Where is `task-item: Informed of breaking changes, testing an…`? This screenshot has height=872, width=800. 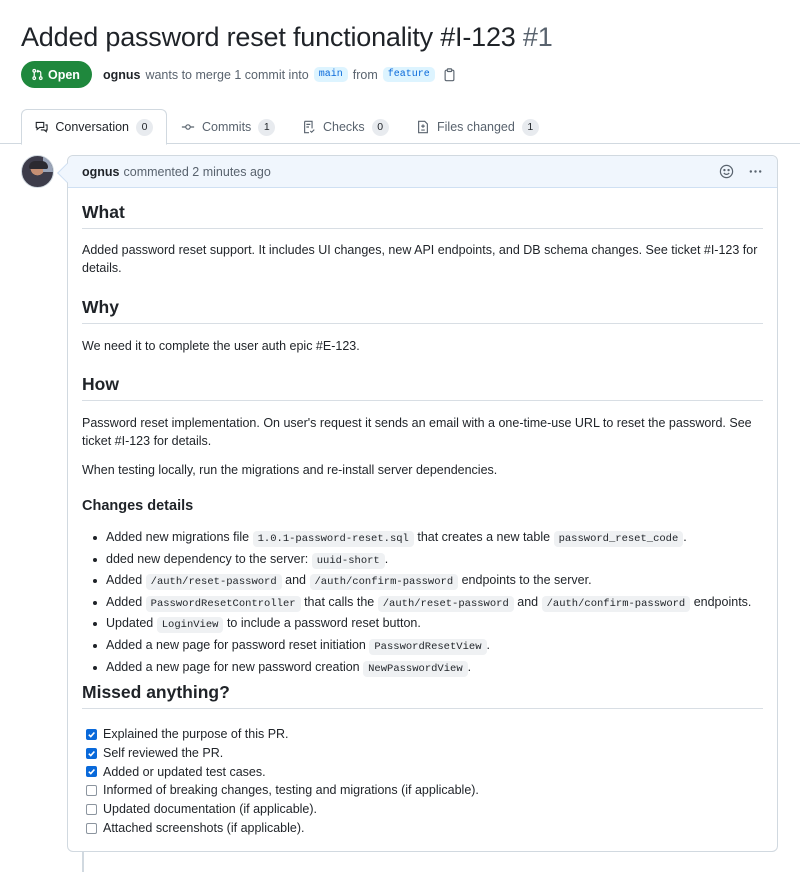
task-item: Informed of breaking changes, testing an… is located at coordinates (422, 790).